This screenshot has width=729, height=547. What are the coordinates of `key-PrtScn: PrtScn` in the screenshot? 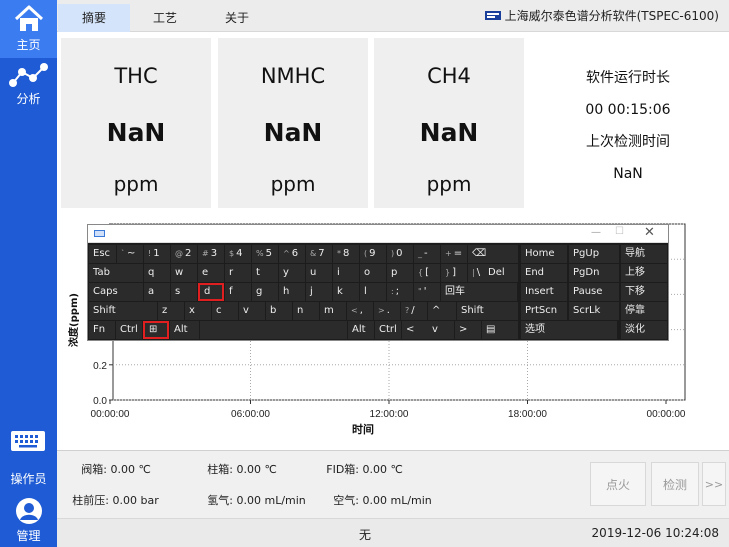 It's located at (544, 311).